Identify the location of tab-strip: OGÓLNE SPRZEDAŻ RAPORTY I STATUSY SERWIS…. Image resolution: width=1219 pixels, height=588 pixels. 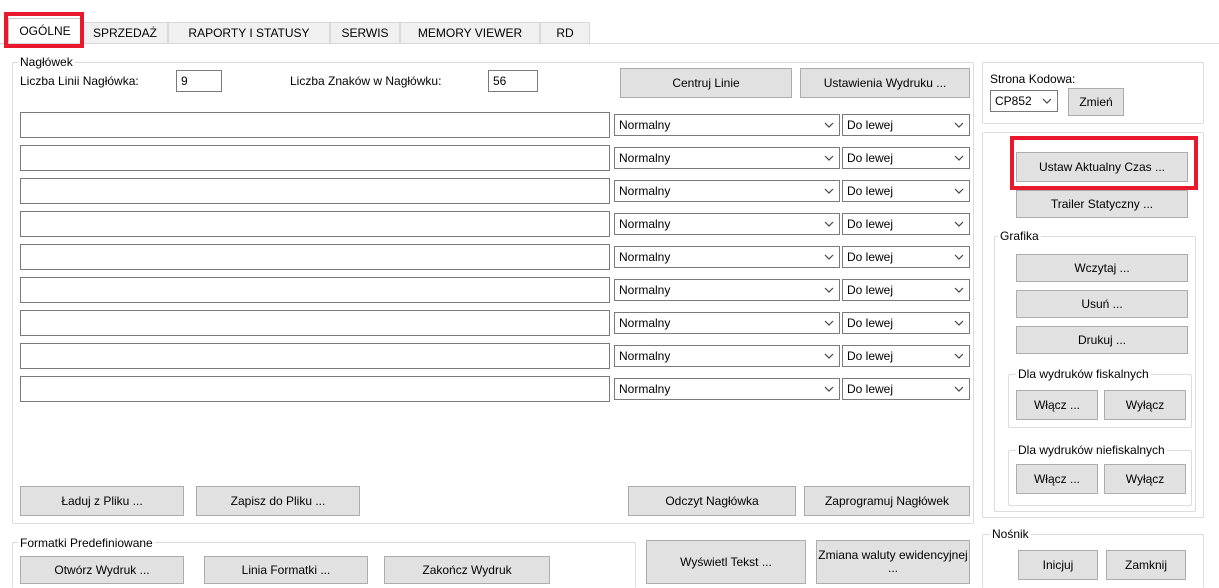
(609, 22).